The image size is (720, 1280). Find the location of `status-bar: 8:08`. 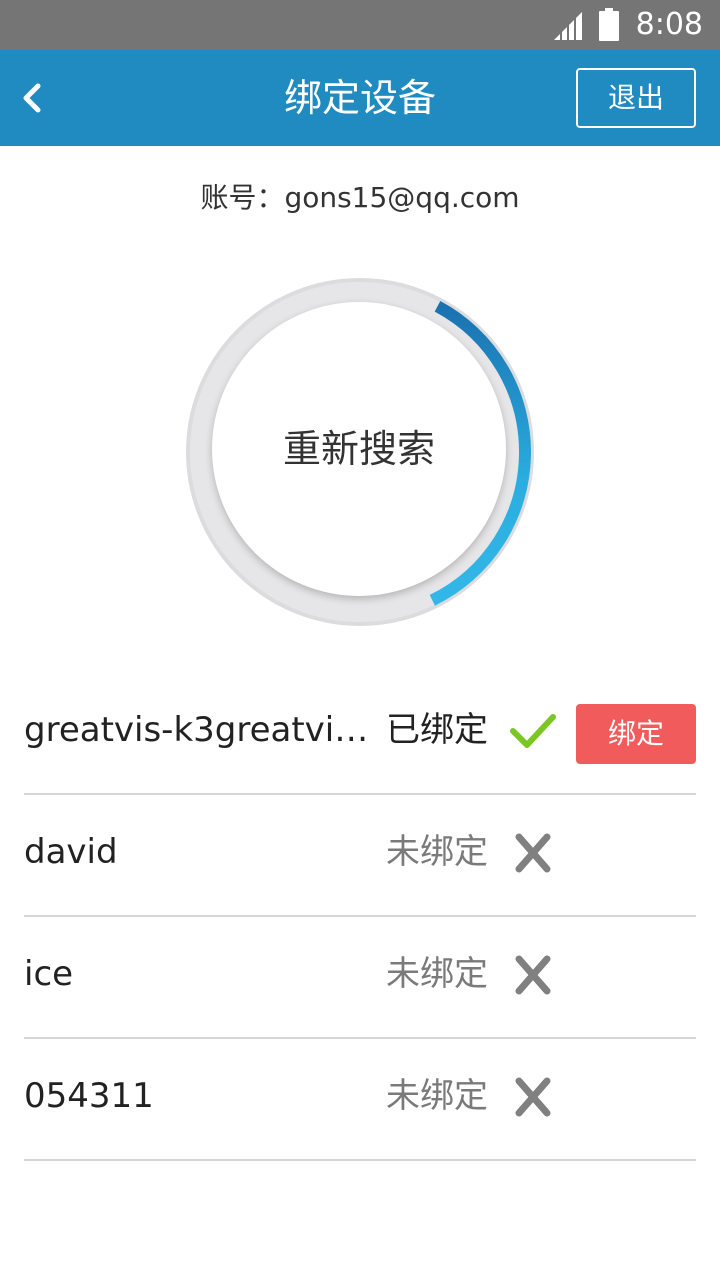

status-bar: 8:08 is located at coordinates (360, 25).